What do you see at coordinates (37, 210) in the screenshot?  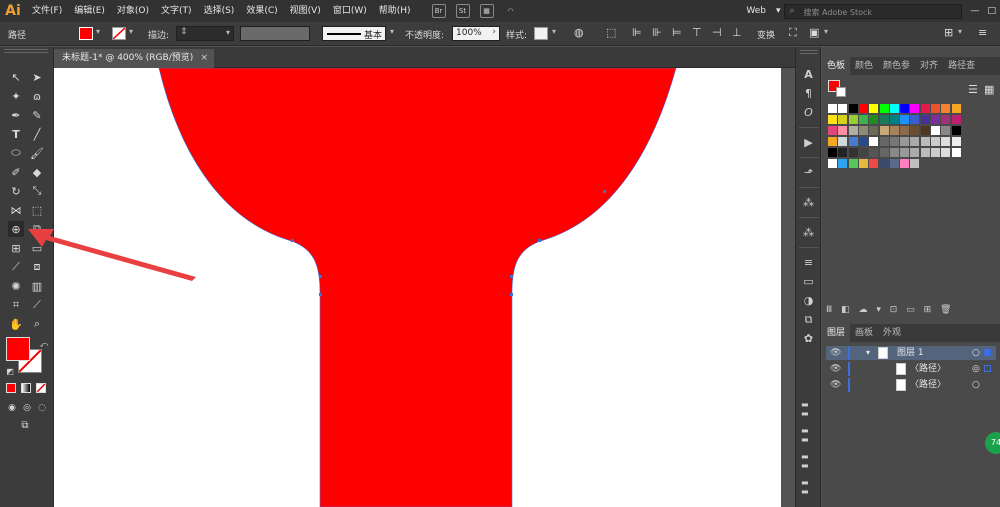 I see `free-transform-tool-icon: ⬚` at bounding box center [37, 210].